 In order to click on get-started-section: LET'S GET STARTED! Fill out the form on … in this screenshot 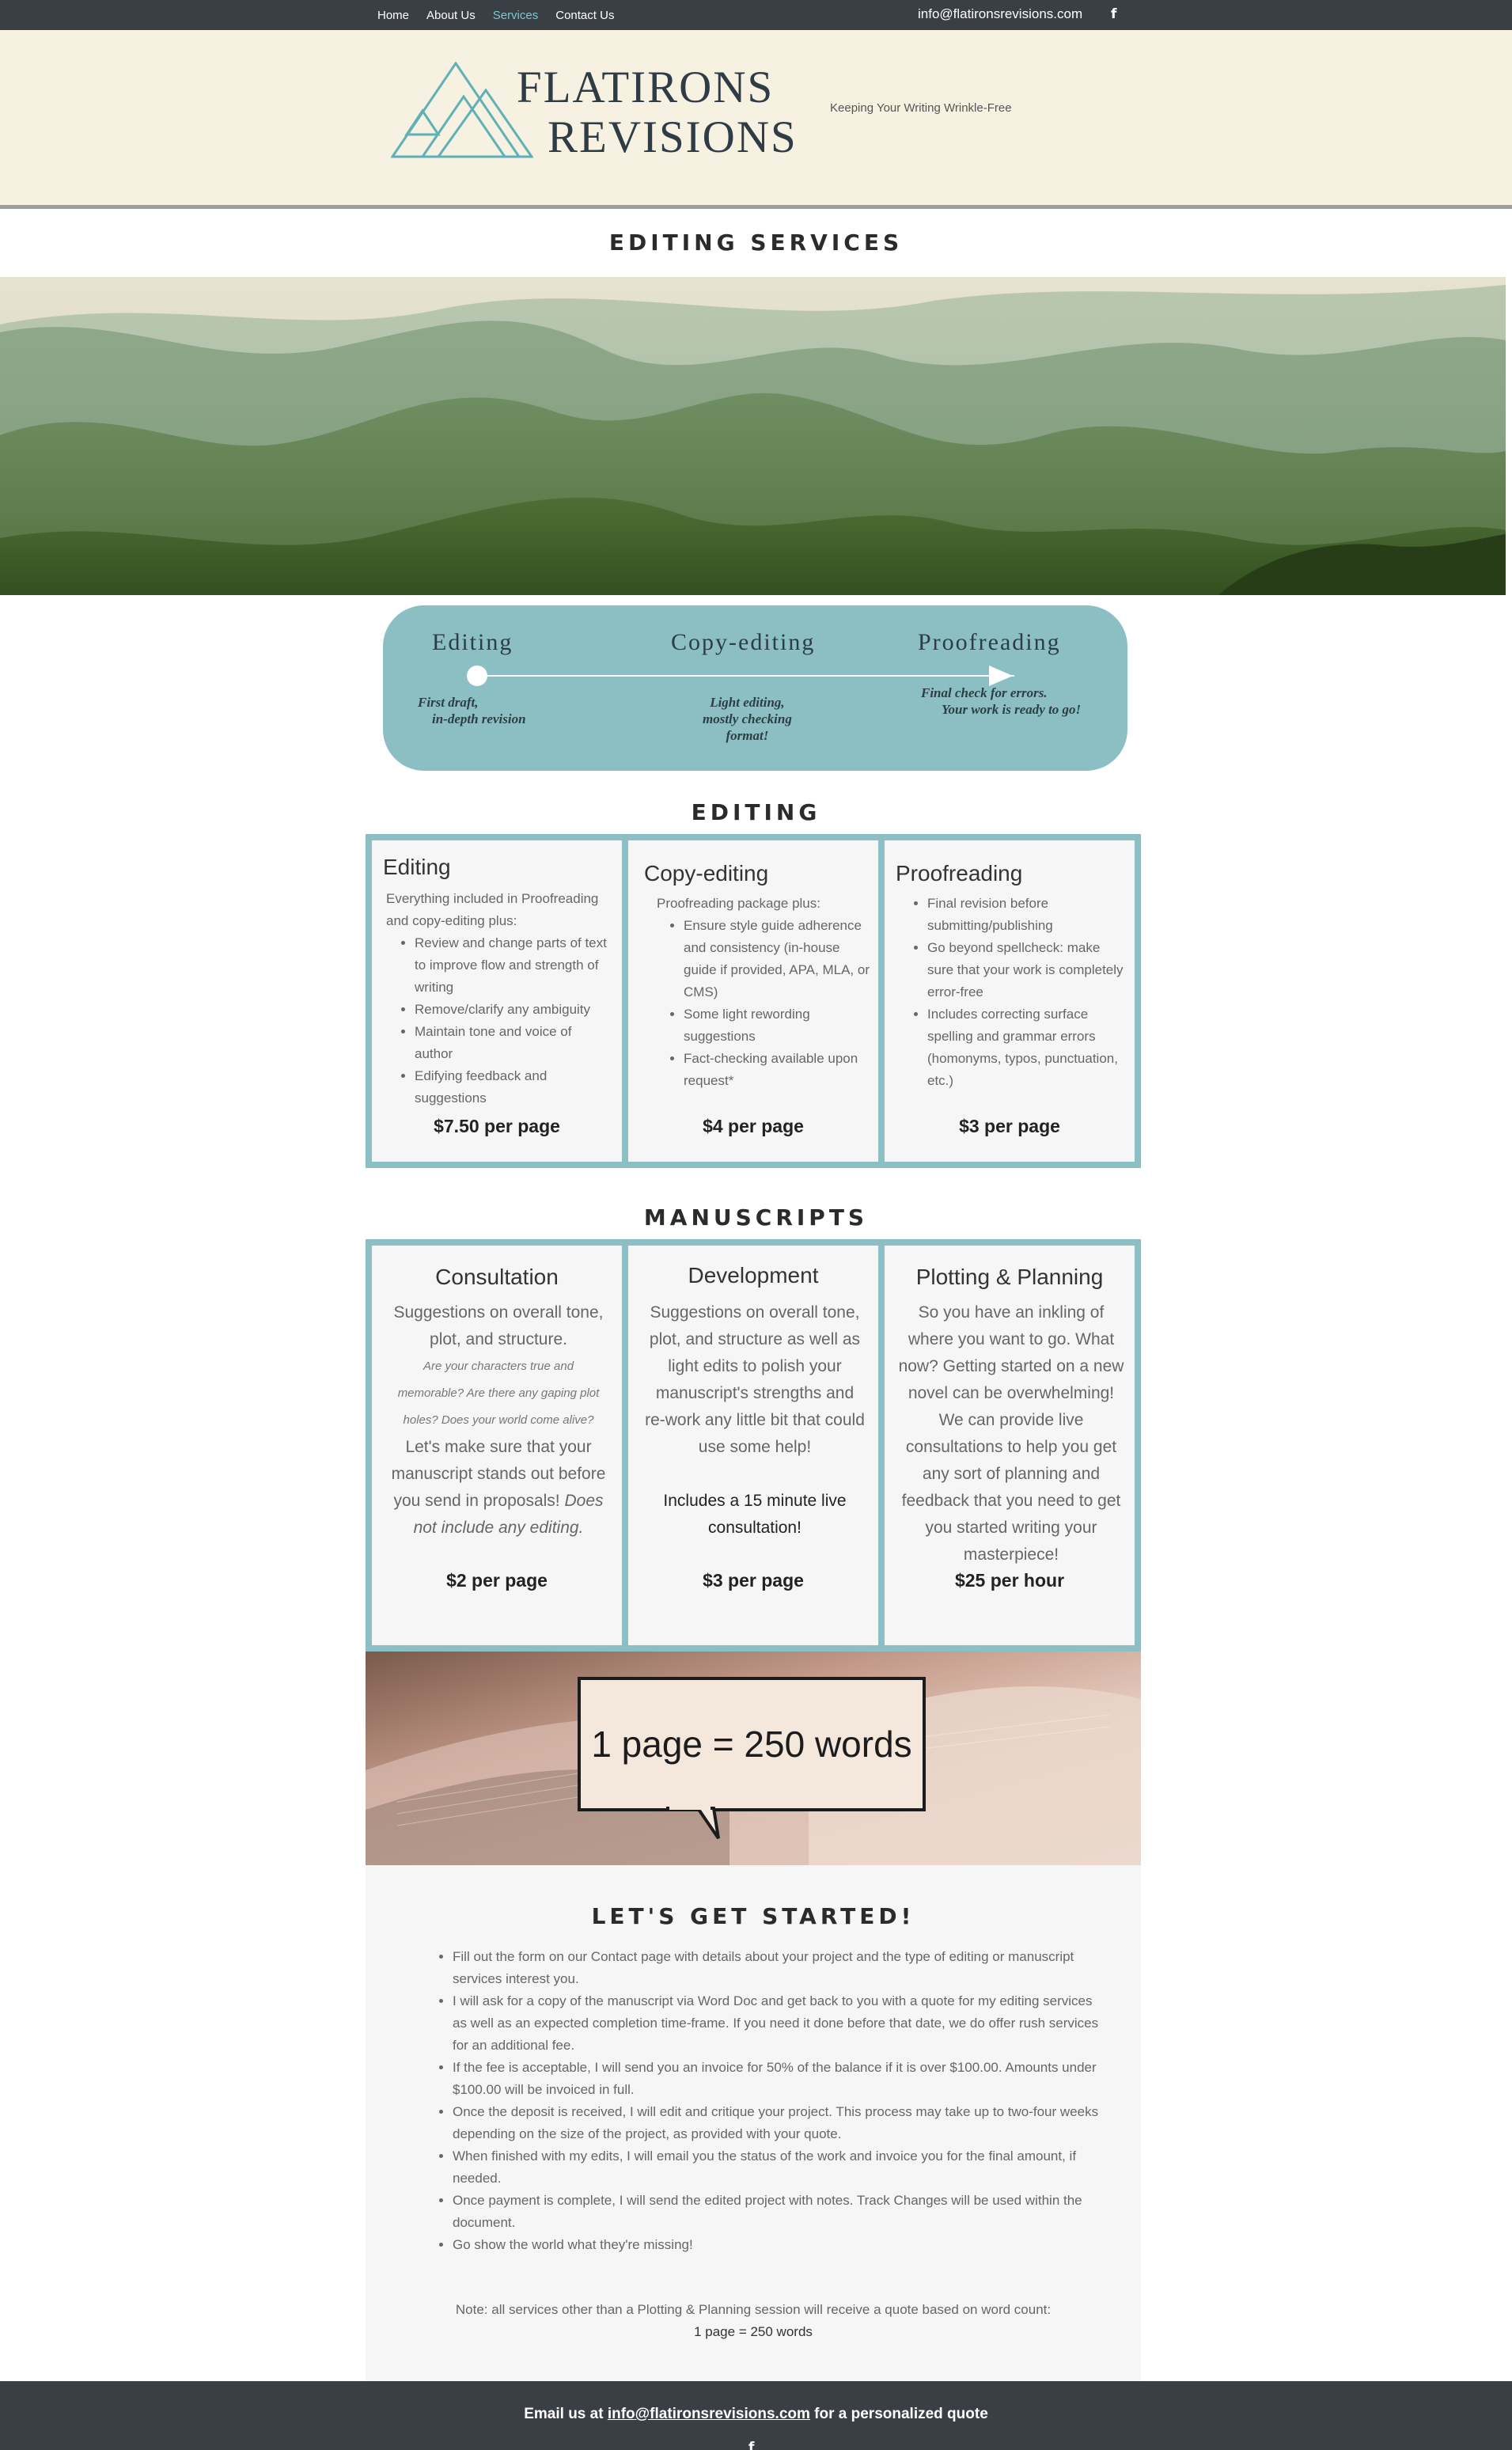, I will do `click(753, 2123)`.